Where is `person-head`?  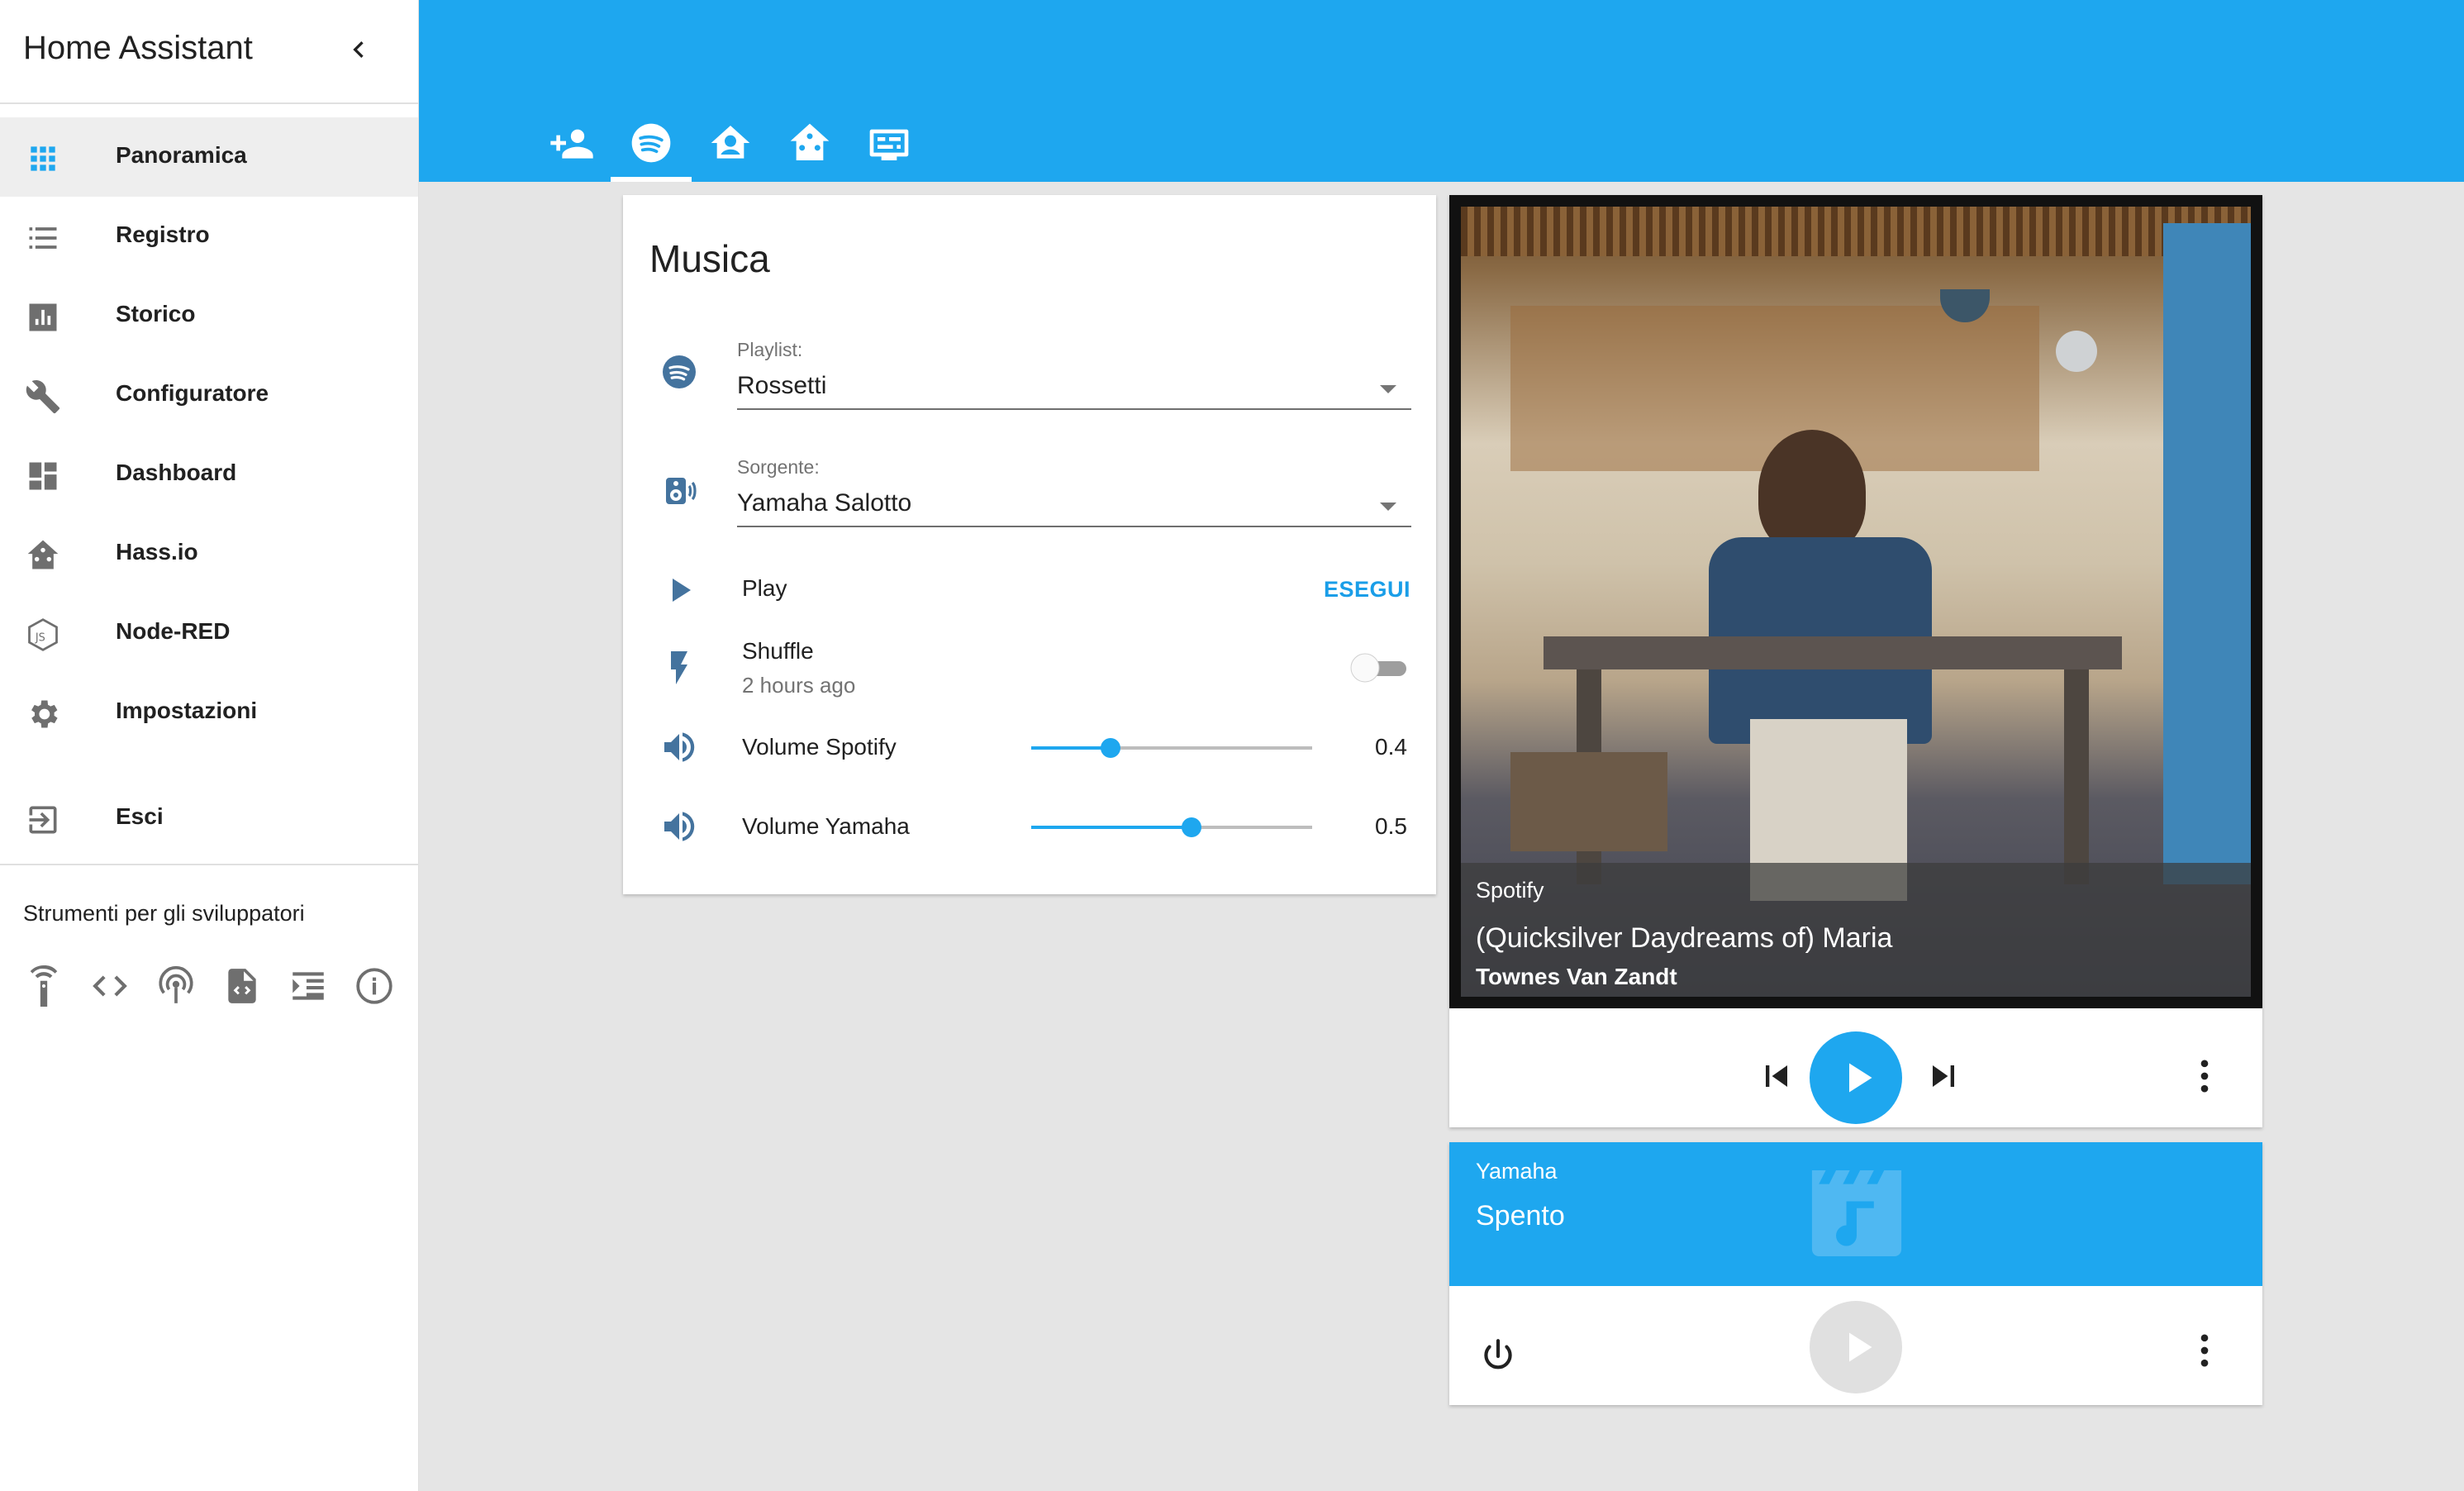
person-head is located at coordinates (1812, 492).